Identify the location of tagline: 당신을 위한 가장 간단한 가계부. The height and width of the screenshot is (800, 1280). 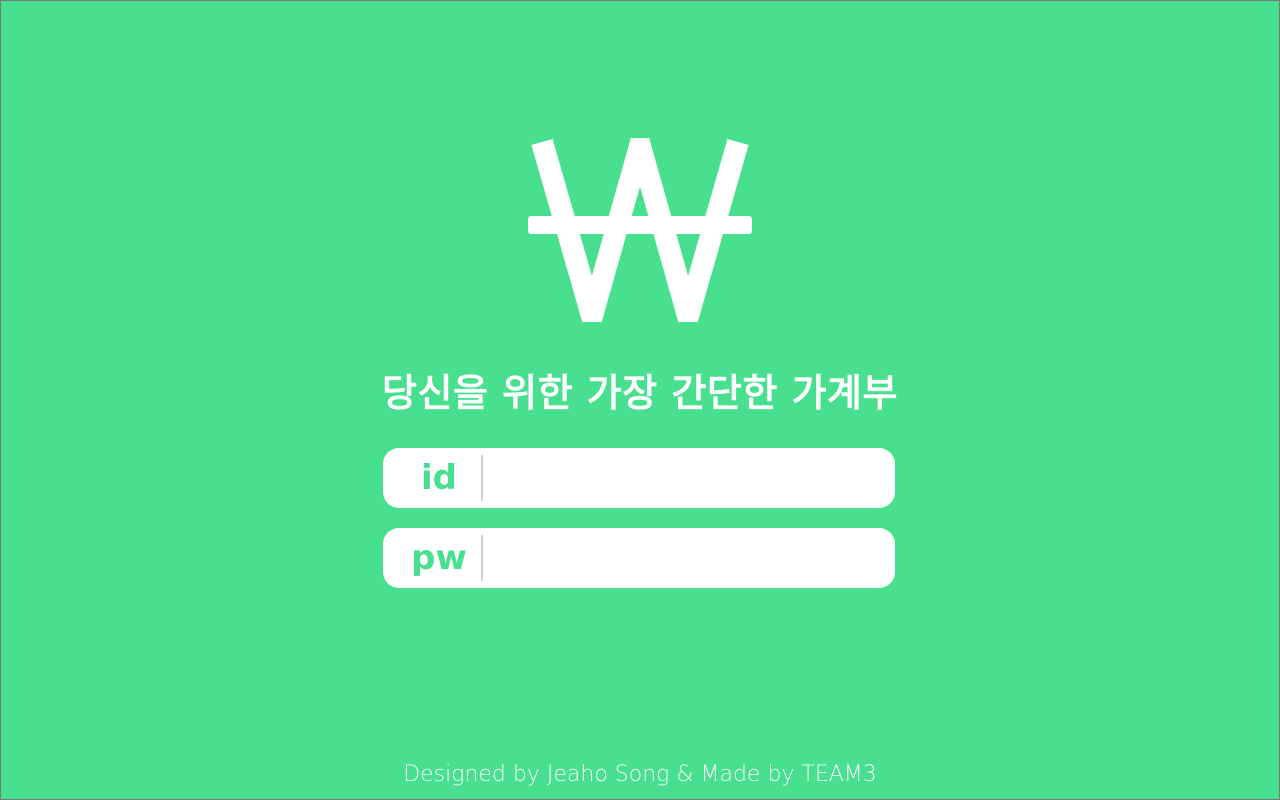
(640, 393).